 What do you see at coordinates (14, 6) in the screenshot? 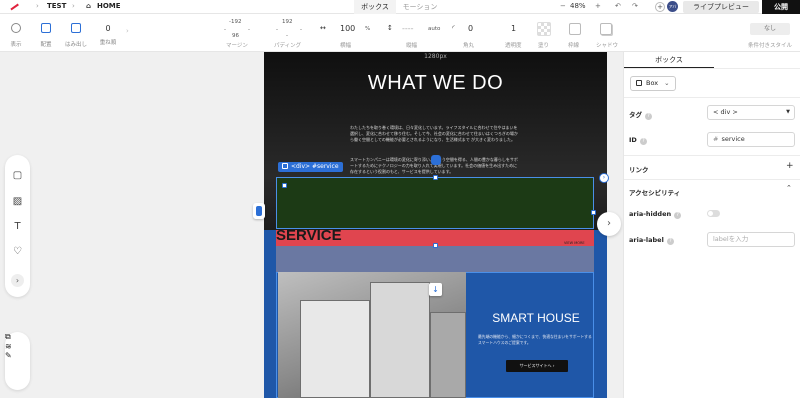
I see `studio-logo-icon` at bounding box center [14, 6].